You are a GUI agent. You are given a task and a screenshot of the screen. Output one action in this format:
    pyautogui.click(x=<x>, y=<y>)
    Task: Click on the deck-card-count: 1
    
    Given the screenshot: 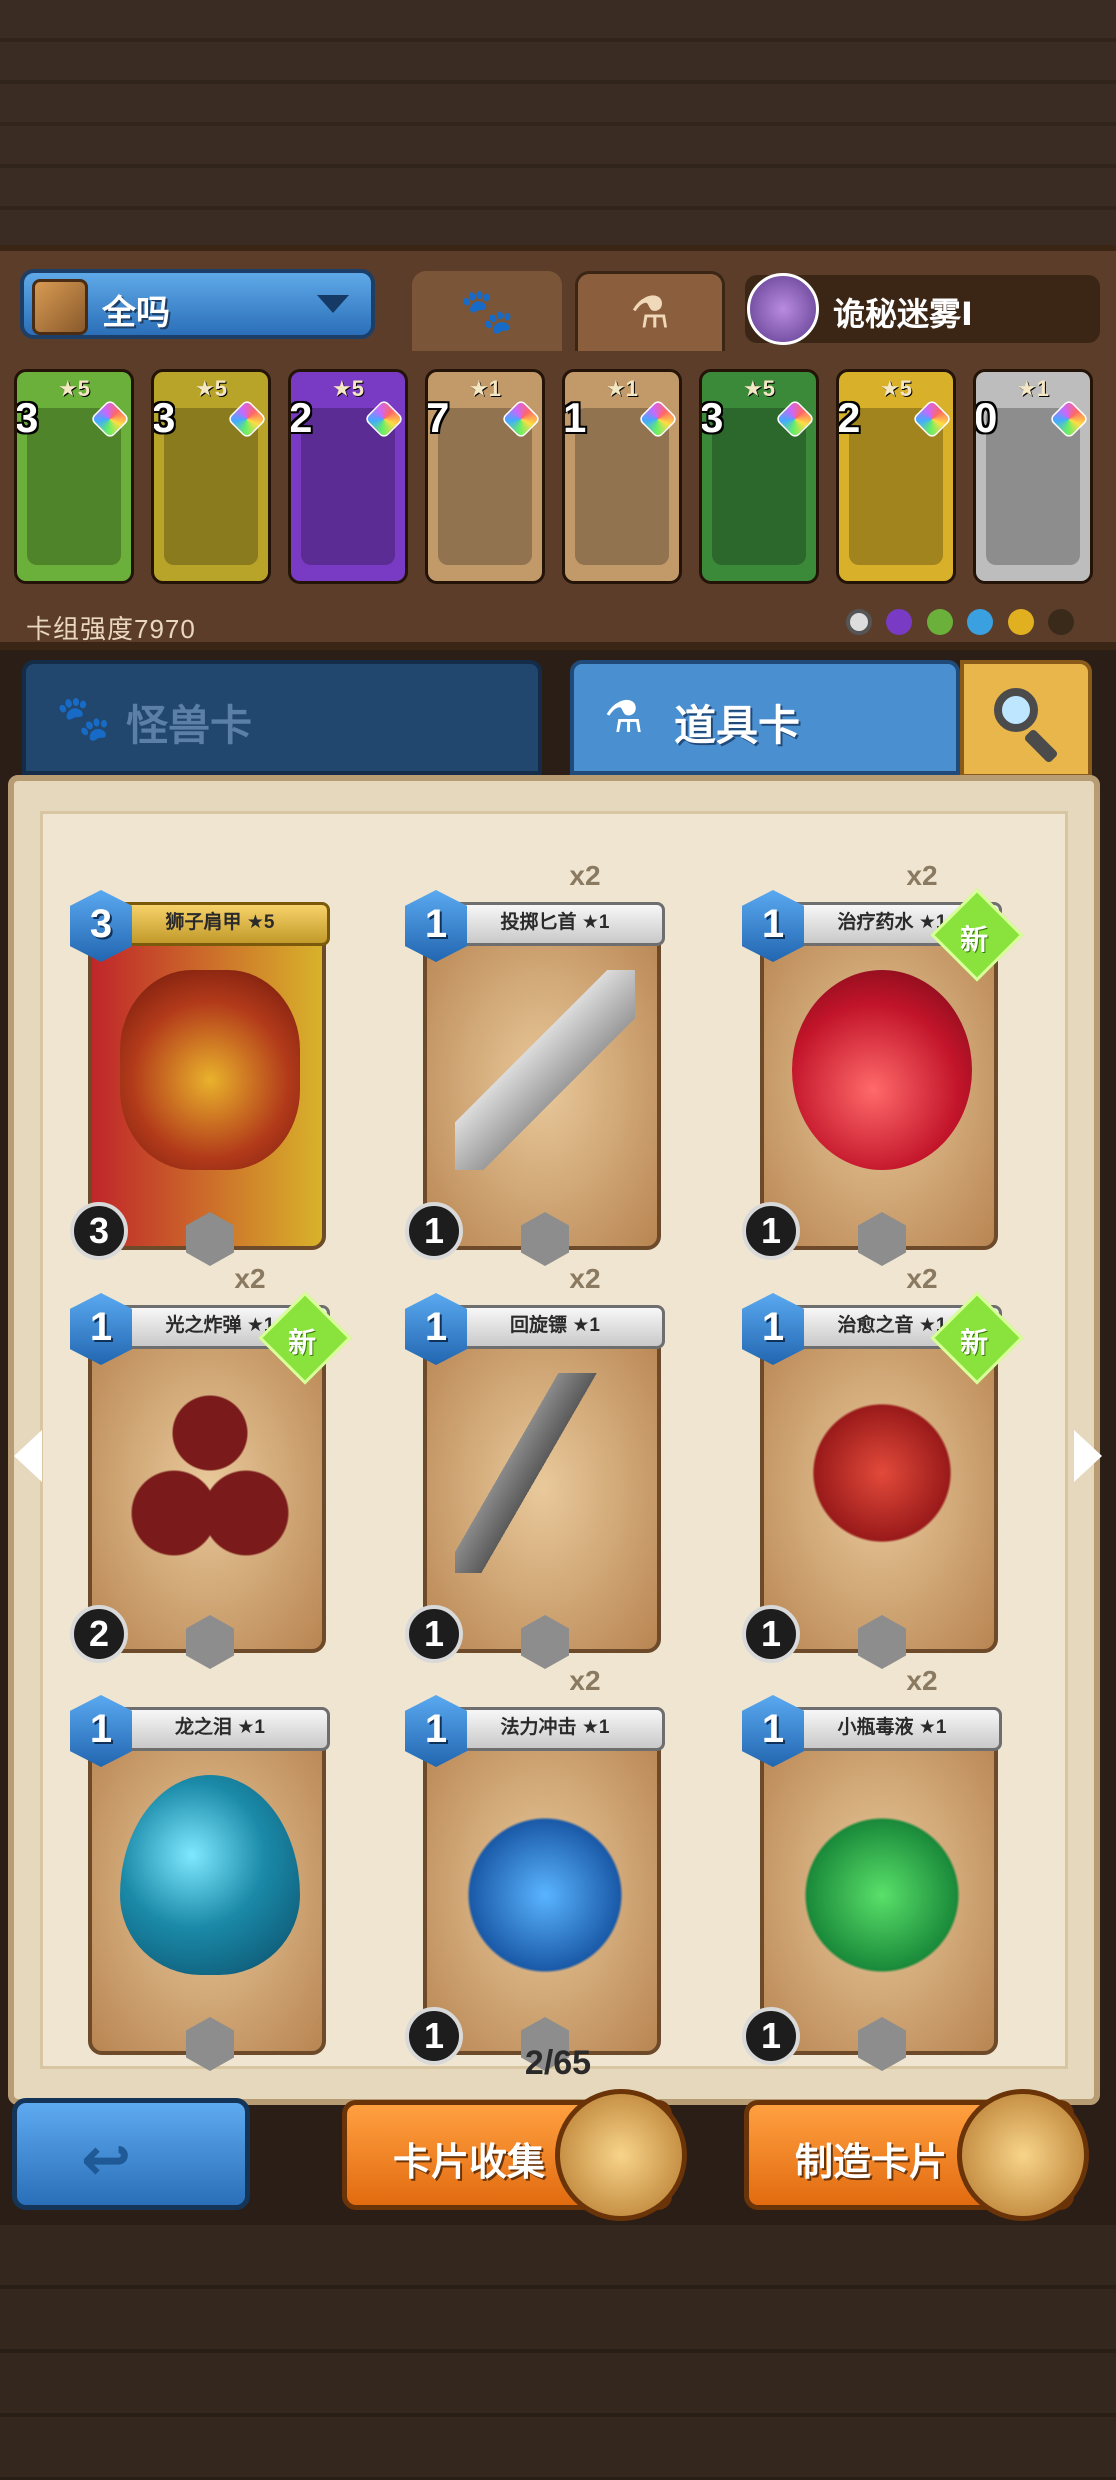 What is the action you would take?
    pyautogui.click(x=575, y=417)
    